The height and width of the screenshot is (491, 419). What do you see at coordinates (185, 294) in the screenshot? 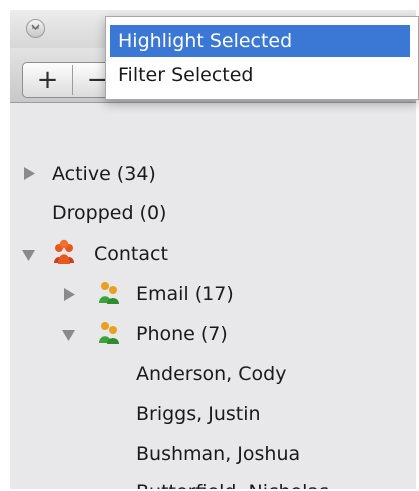
I see `tree-item-email: Email (17)` at bounding box center [185, 294].